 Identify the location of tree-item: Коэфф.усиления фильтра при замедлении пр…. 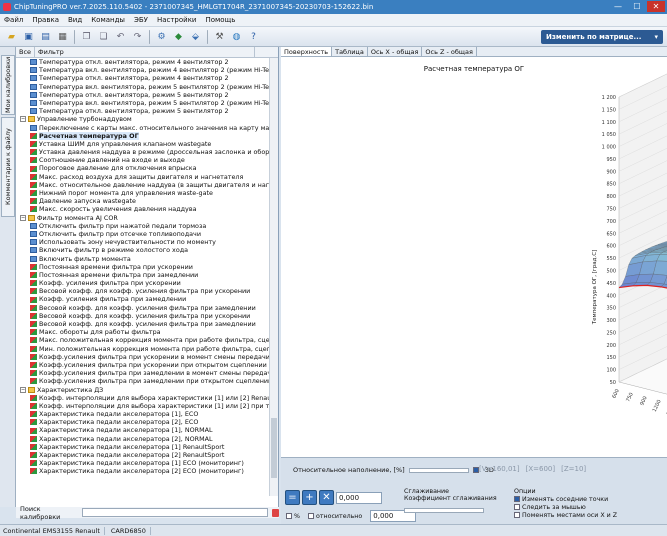
(143, 381).